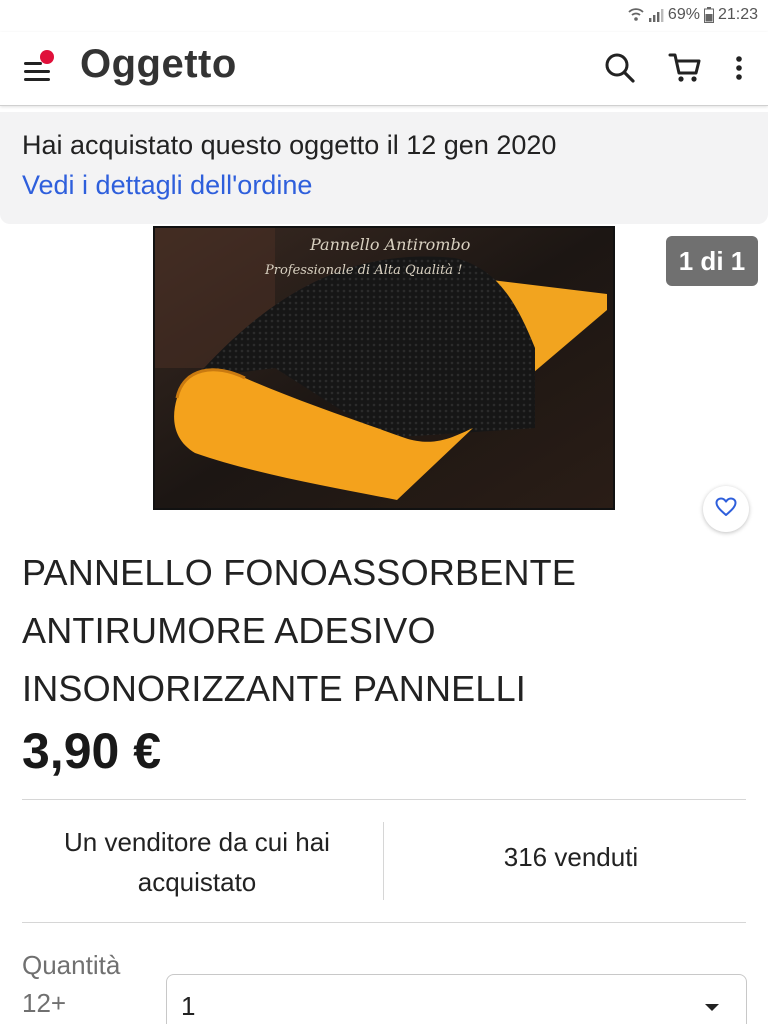 This screenshot has height=1024, width=768. What do you see at coordinates (44, 1003) in the screenshot?
I see `quantity-available: 12+` at bounding box center [44, 1003].